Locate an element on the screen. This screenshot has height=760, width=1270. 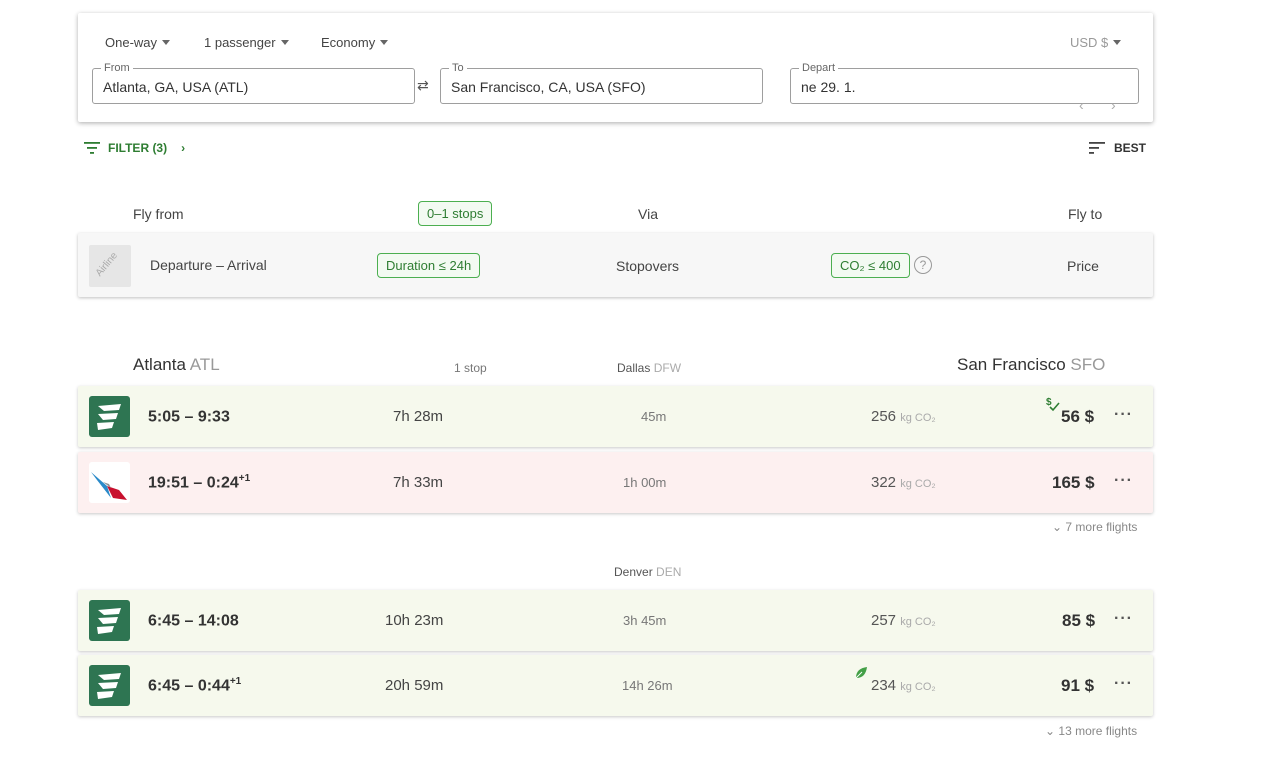
to-field-label: To is located at coordinates (458, 68).